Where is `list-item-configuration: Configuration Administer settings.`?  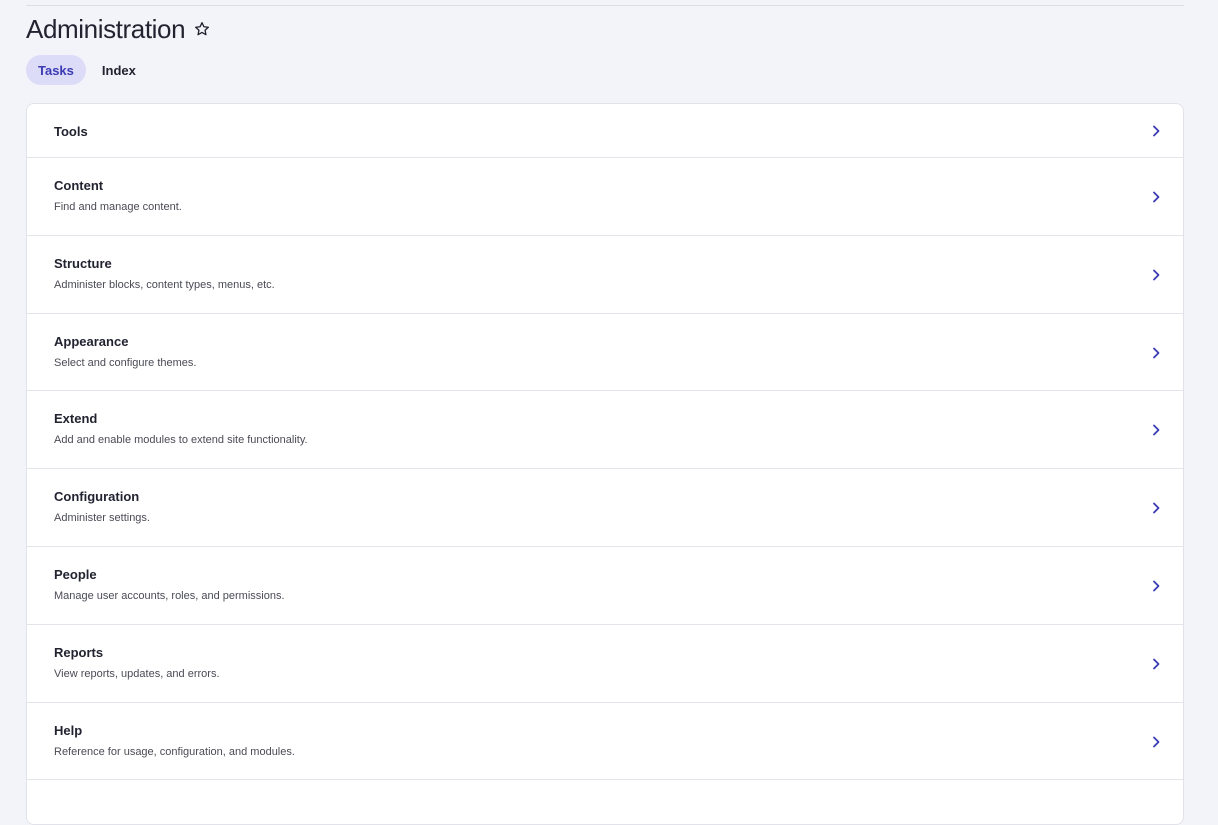
list-item-configuration: Configuration Administer settings. is located at coordinates (605, 508).